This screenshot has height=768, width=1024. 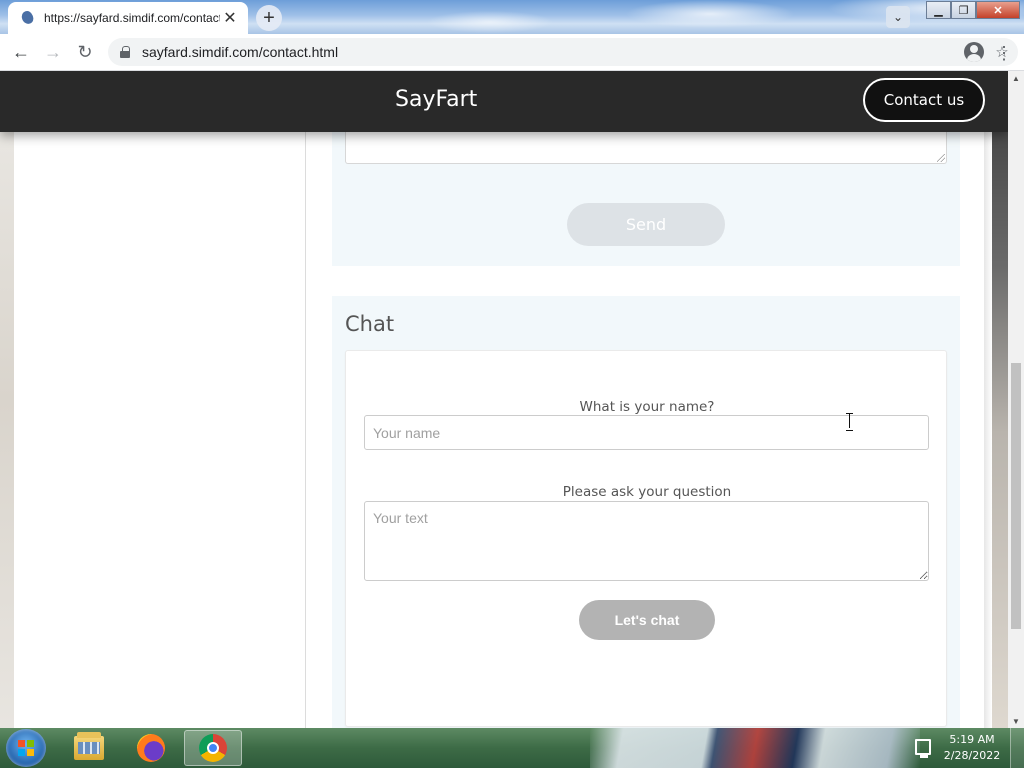 I want to click on page-scrollbar: ▲ ▼, so click(x=1016, y=399).